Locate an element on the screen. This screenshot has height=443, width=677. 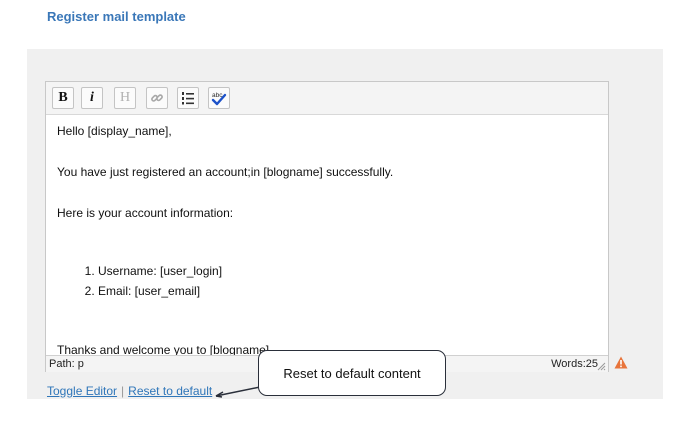
italic-button: i is located at coordinates (92, 98).